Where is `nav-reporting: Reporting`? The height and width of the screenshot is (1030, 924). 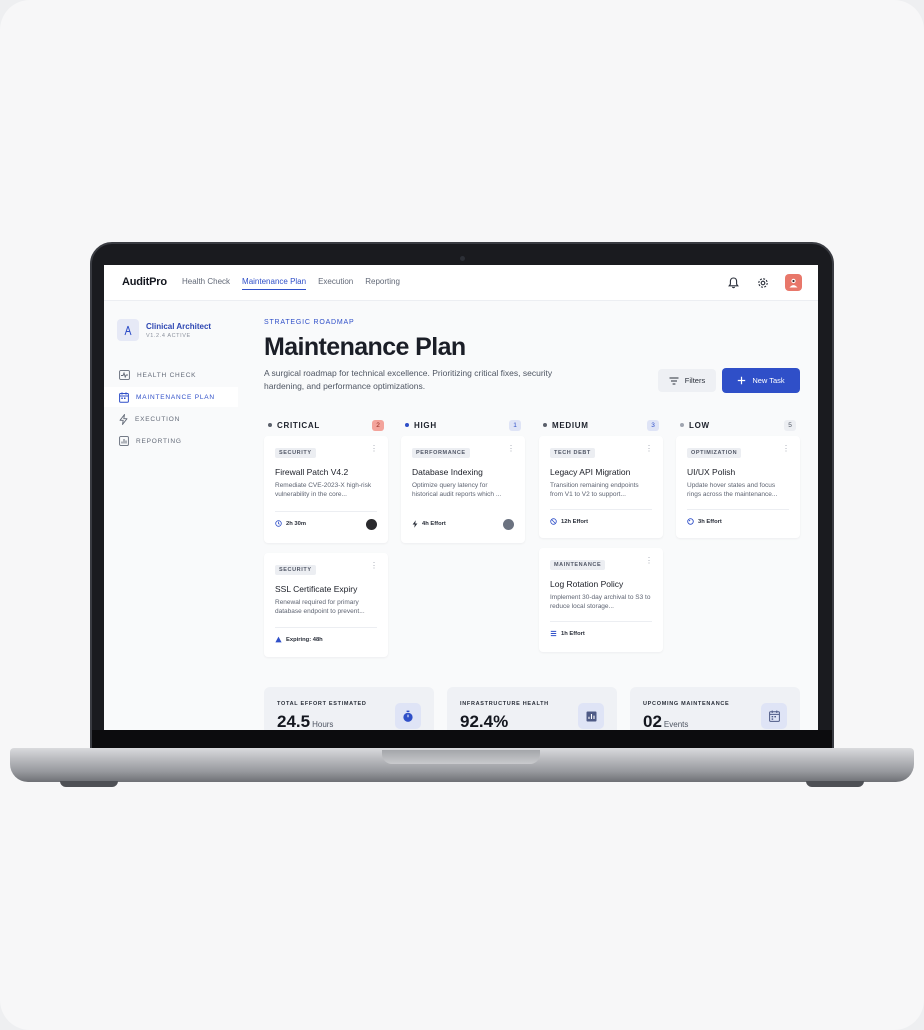 nav-reporting: Reporting is located at coordinates (382, 283).